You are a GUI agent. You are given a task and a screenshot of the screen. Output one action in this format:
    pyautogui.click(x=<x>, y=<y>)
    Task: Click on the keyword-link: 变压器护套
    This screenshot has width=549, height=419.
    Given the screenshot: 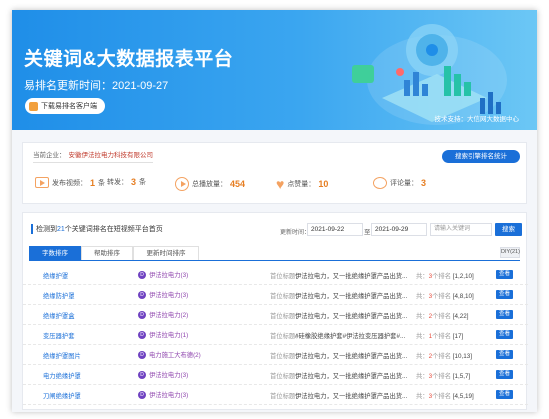 What is the action you would take?
    pyautogui.click(x=58, y=335)
    